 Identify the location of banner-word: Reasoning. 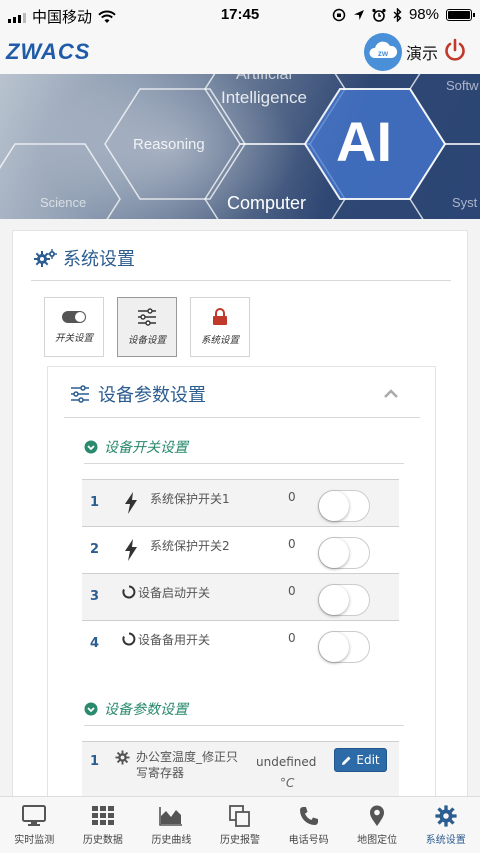
(169, 144).